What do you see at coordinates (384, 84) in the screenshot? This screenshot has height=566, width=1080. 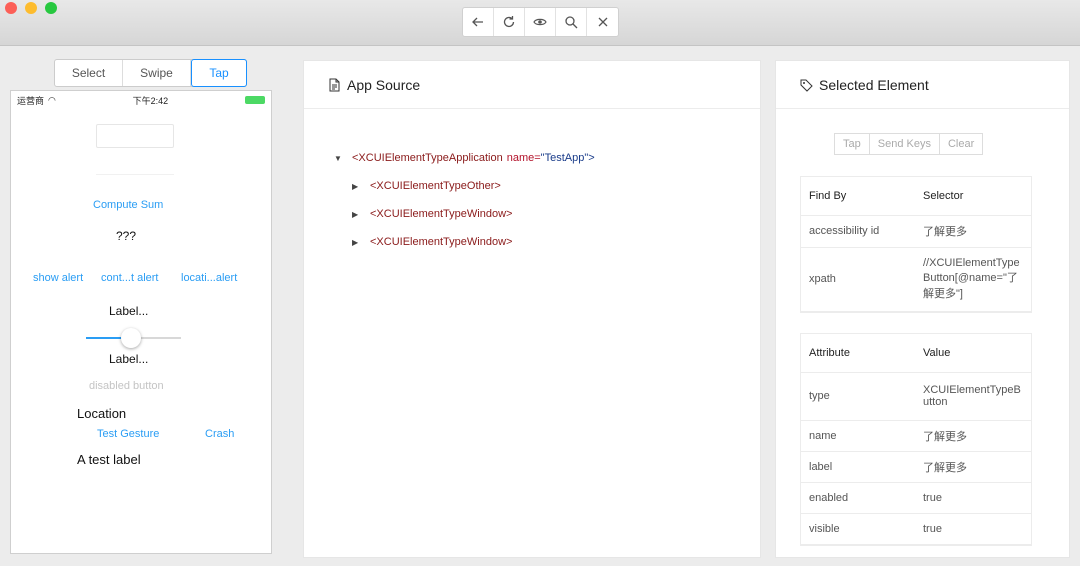 I see `app-source-title: App Source` at bounding box center [384, 84].